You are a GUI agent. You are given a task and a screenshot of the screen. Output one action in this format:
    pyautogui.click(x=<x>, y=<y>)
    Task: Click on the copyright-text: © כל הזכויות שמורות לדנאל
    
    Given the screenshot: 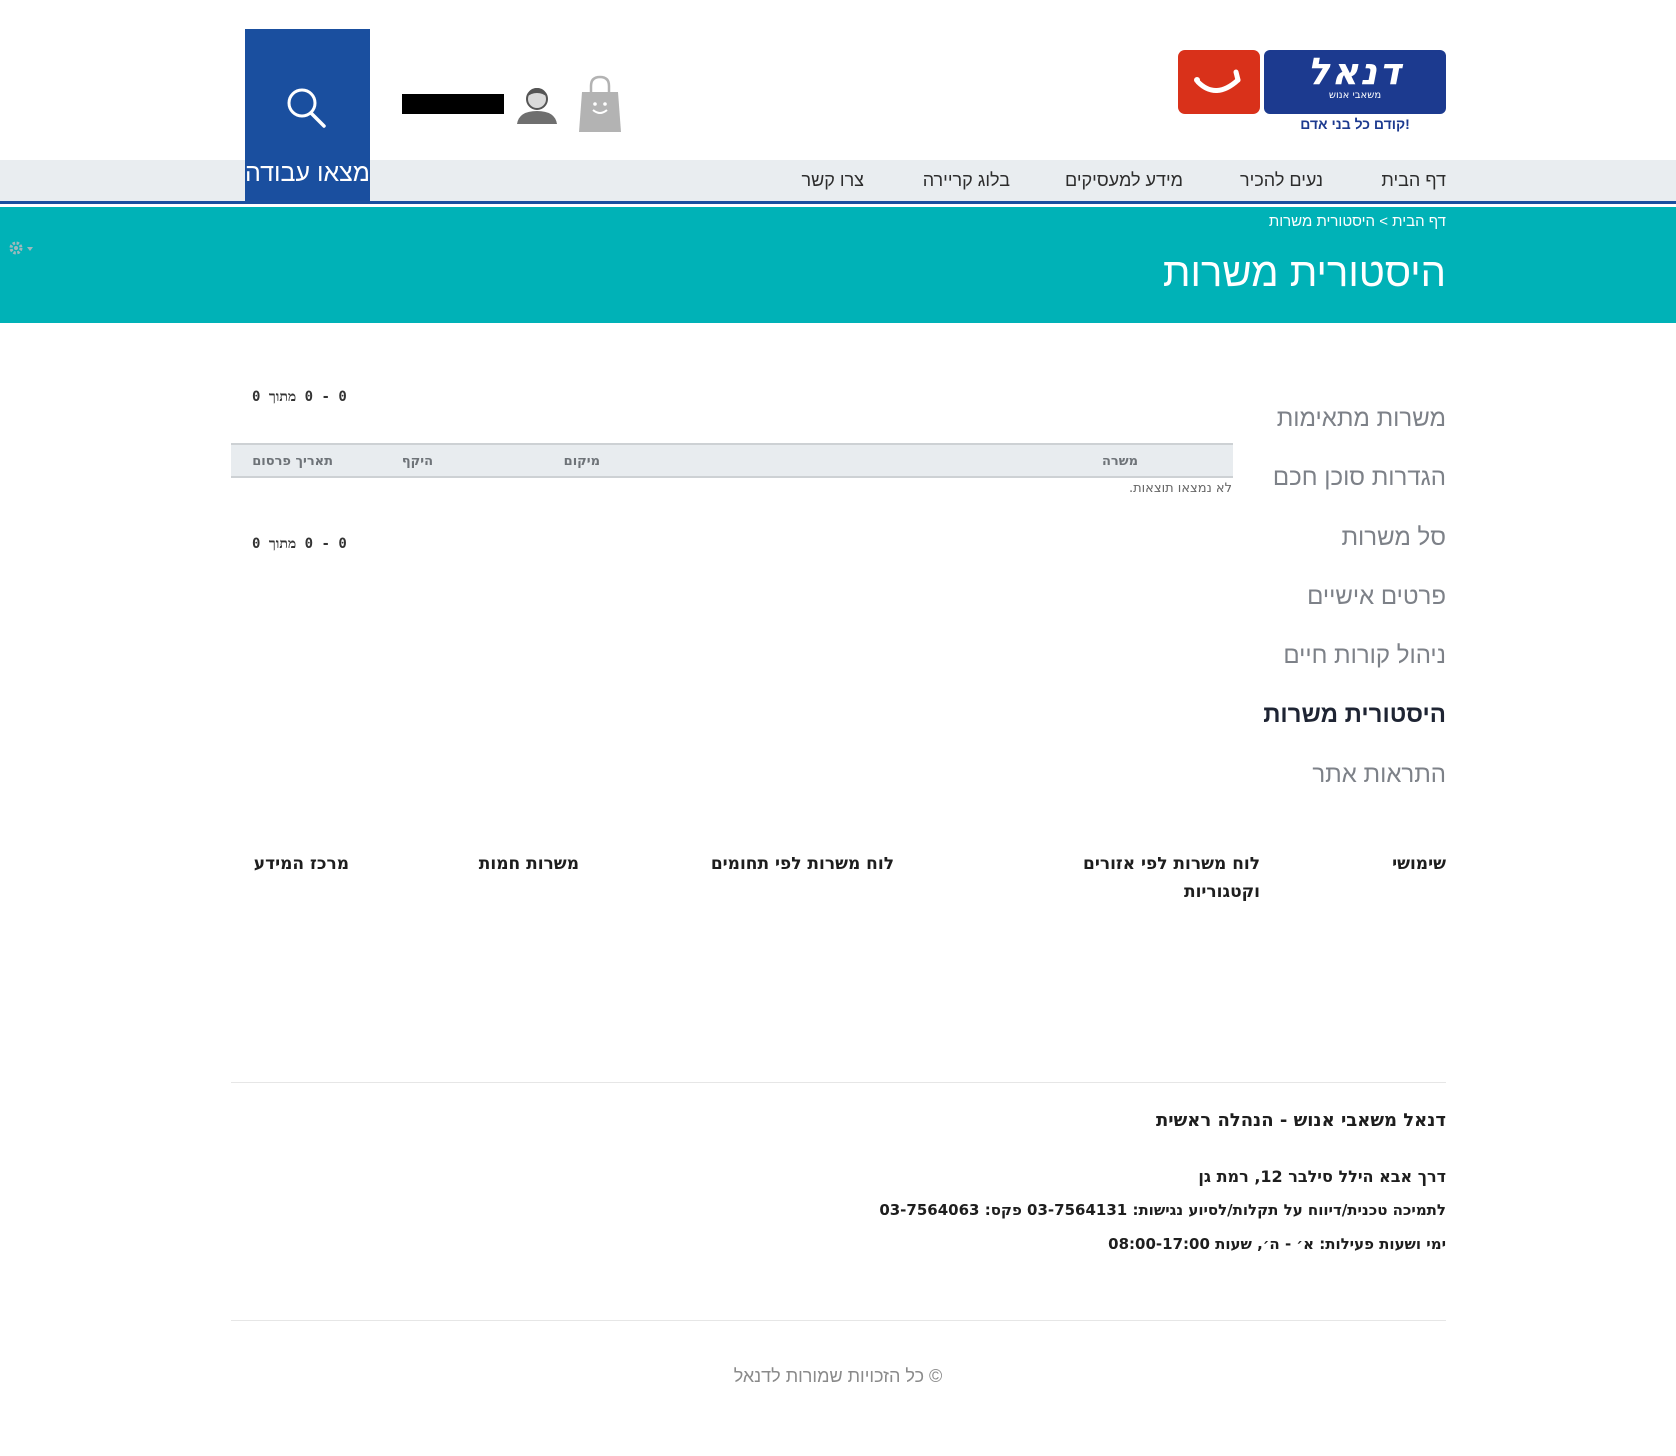 What is the action you would take?
    pyautogui.click(x=838, y=1376)
    